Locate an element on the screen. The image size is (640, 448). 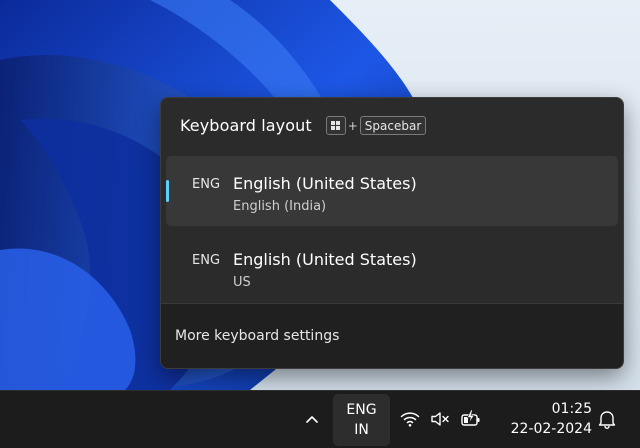
wifi-icon is located at coordinates (410, 419).